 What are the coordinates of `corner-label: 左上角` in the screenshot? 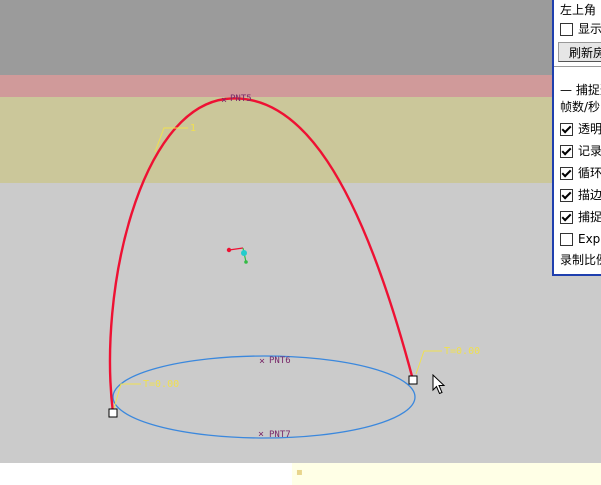 It's located at (578, 10).